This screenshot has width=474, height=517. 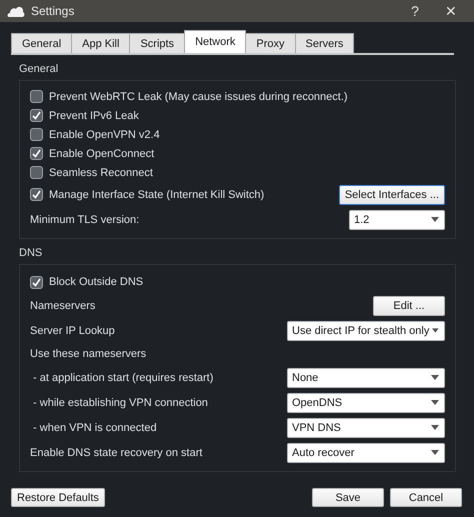 I want to click on tab: Proxy, so click(x=270, y=43).